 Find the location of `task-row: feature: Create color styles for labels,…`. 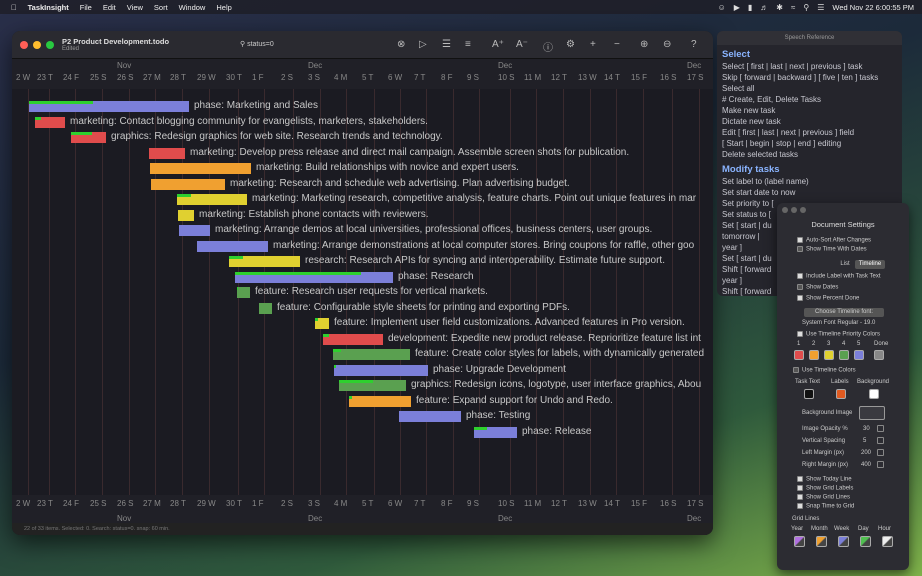

task-row: feature: Create color styles for labels,… is located at coordinates (362, 354).